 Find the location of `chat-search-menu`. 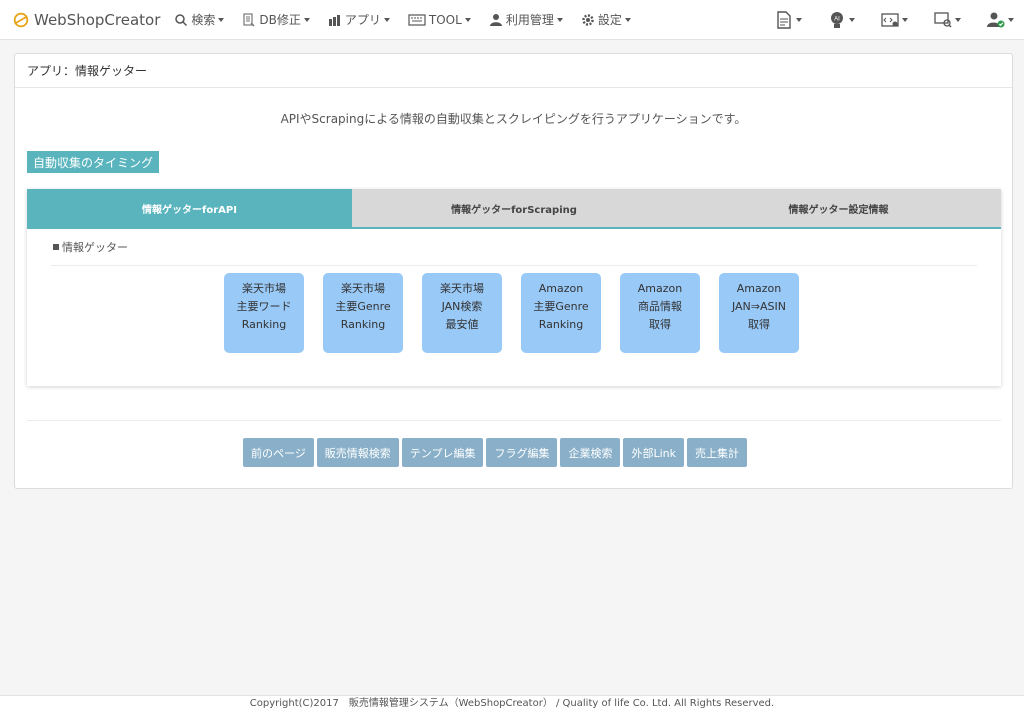

chat-search-menu is located at coordinates (947, 20).